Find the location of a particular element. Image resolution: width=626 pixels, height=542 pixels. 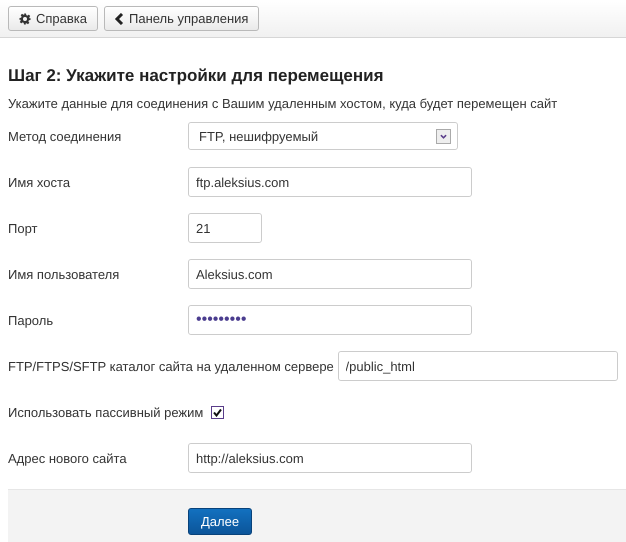

input-field: /public_html is located at coordinates (478, 366).